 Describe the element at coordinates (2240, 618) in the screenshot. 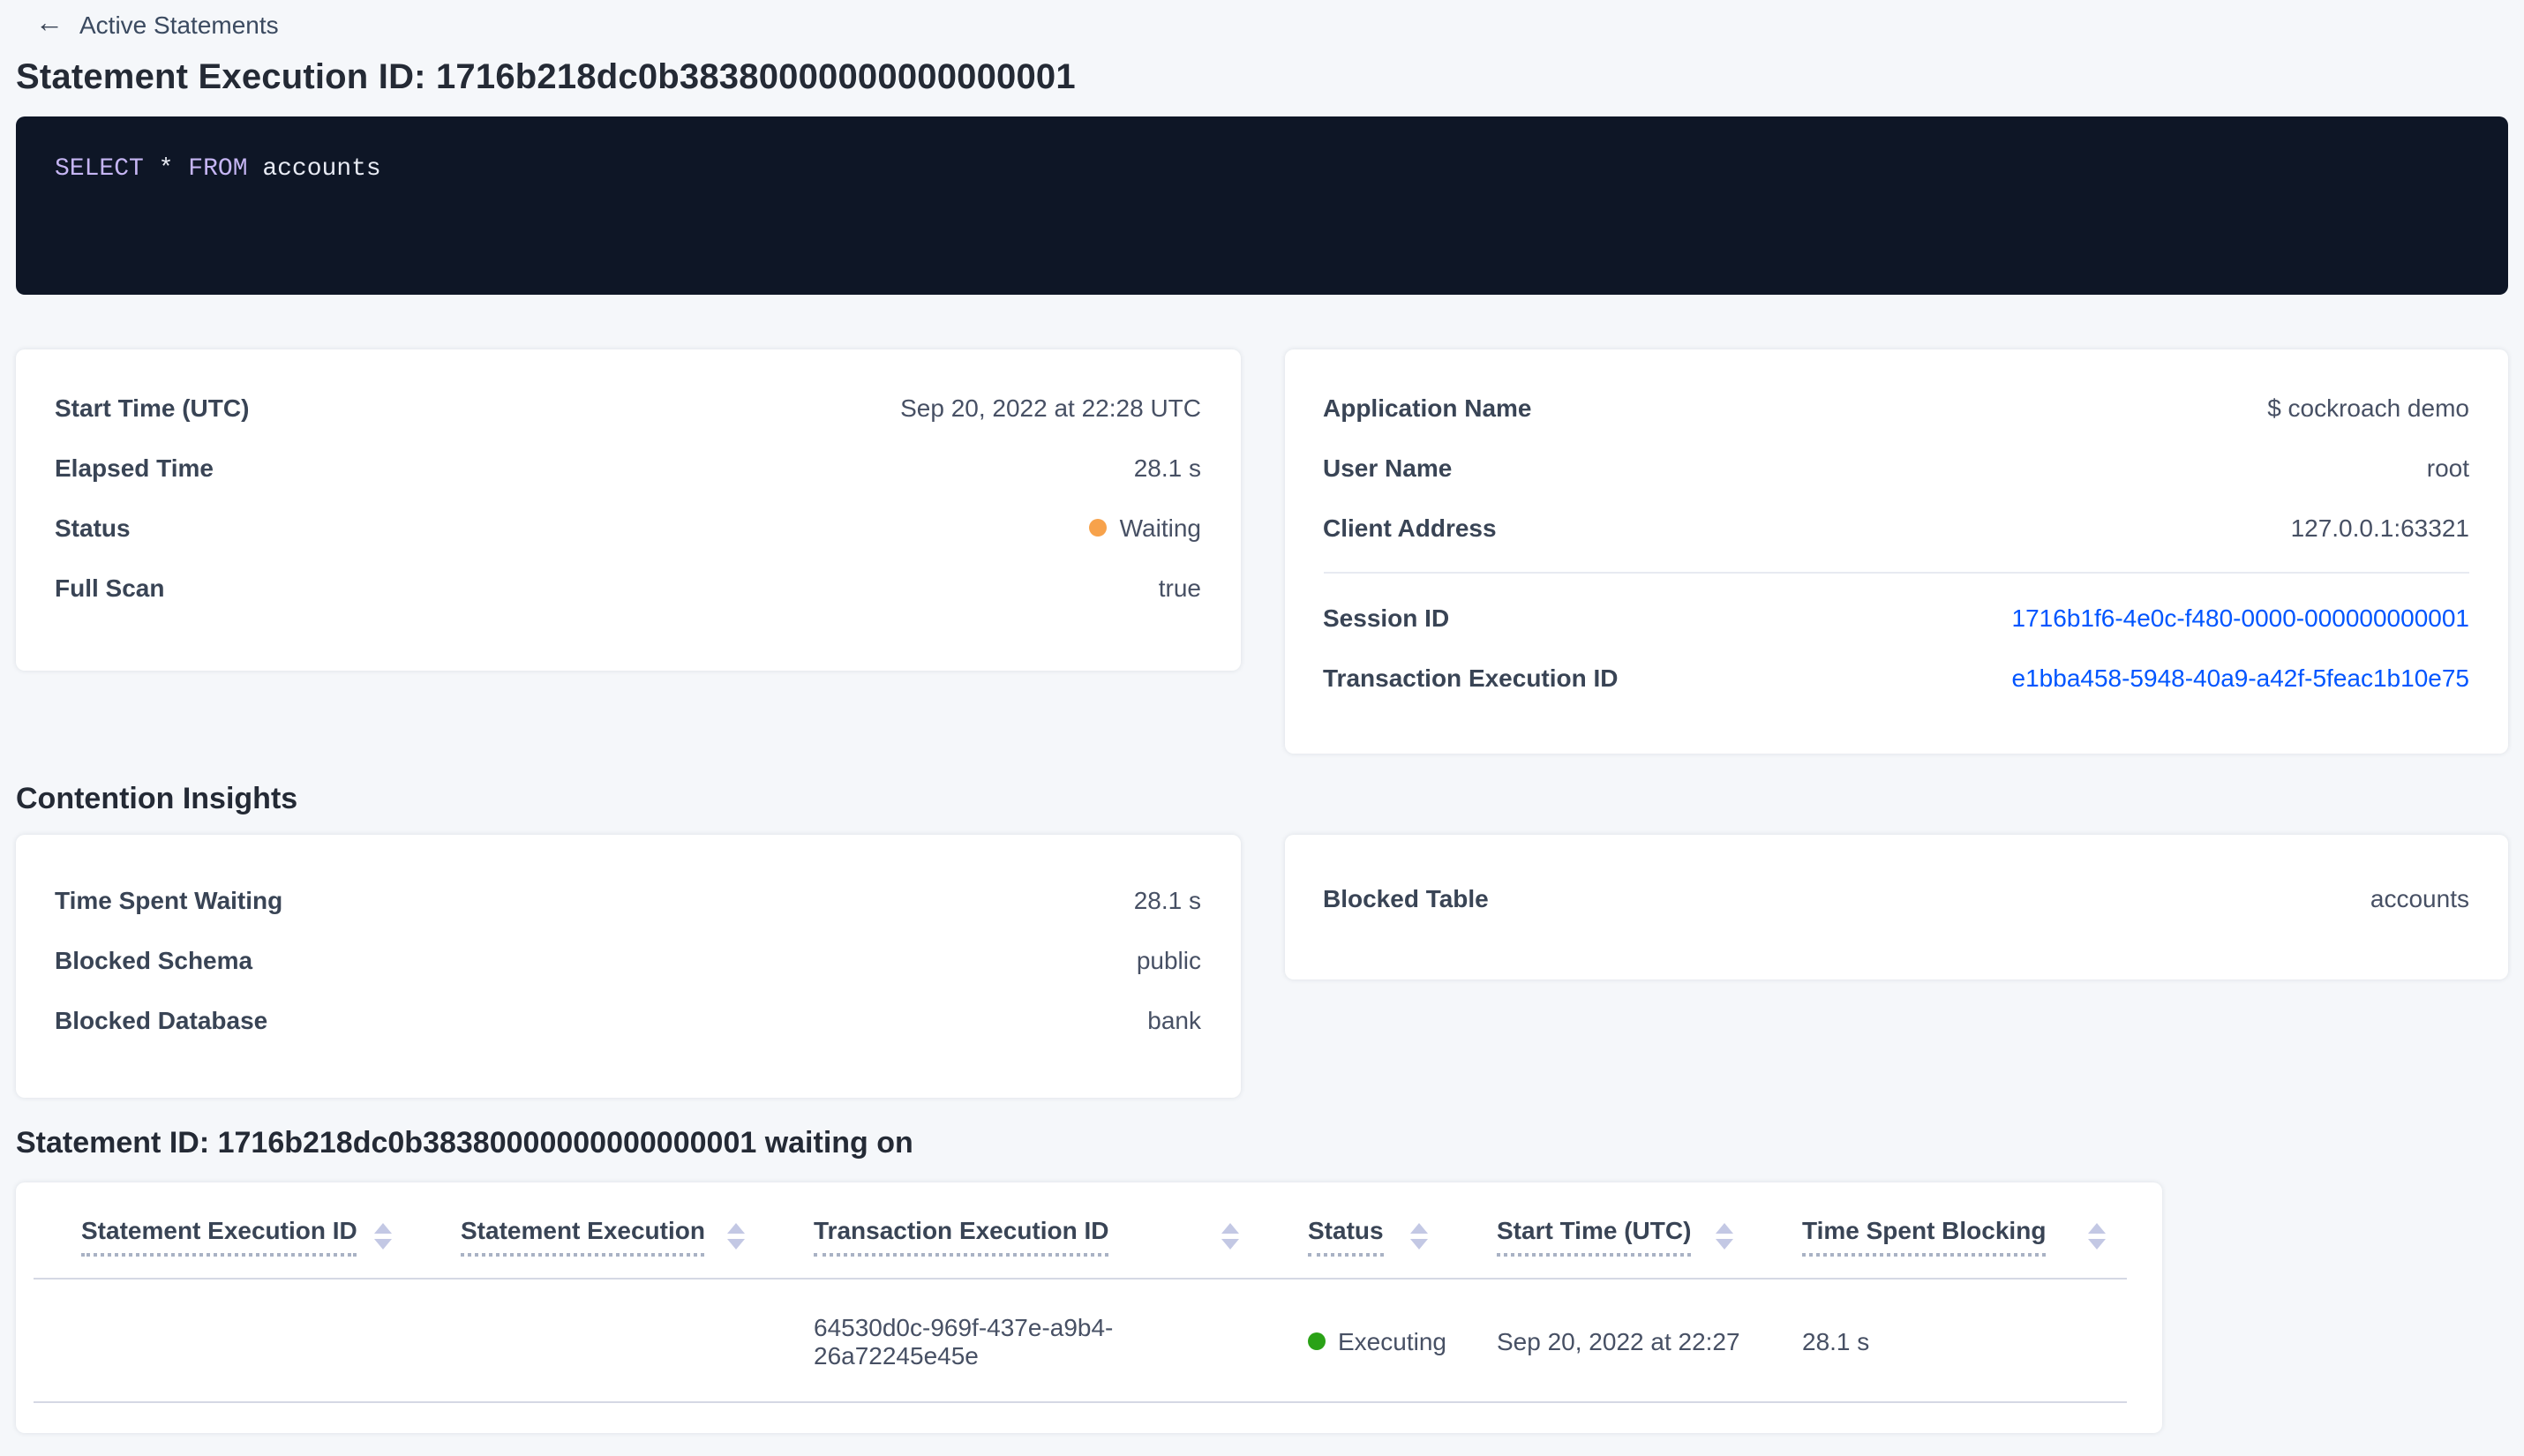

I see `session-id-link: 1716b1f6-4e0c-f480-0000-000000000001` at that location.